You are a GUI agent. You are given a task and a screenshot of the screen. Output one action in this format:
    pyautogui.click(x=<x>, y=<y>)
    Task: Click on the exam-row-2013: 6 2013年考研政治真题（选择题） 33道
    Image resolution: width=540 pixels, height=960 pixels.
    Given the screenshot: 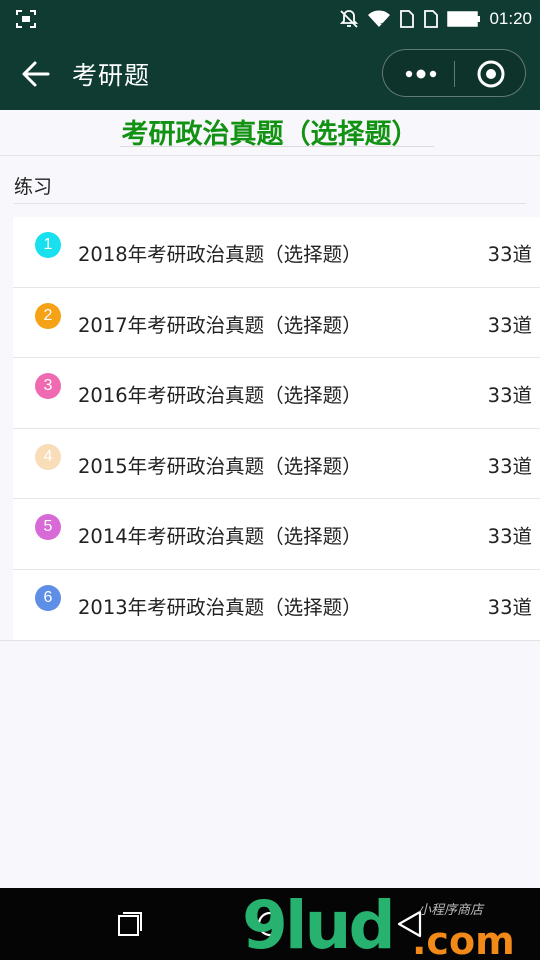 What is the action you would take?
    pyautogui.click(x=276, y=605)
    